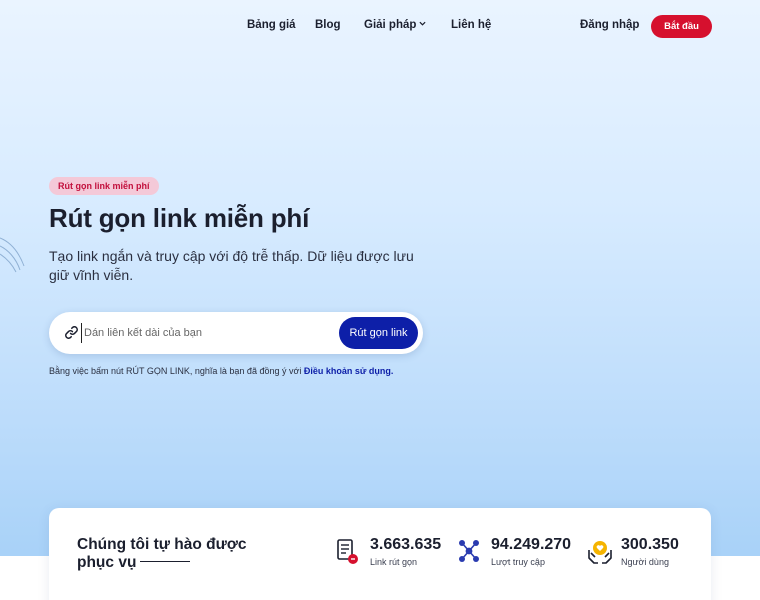  What do you see at coordinates (406, 544) in the screenshot?
I see `stat-value: 3.663.635` at bounding box center [406, 544].